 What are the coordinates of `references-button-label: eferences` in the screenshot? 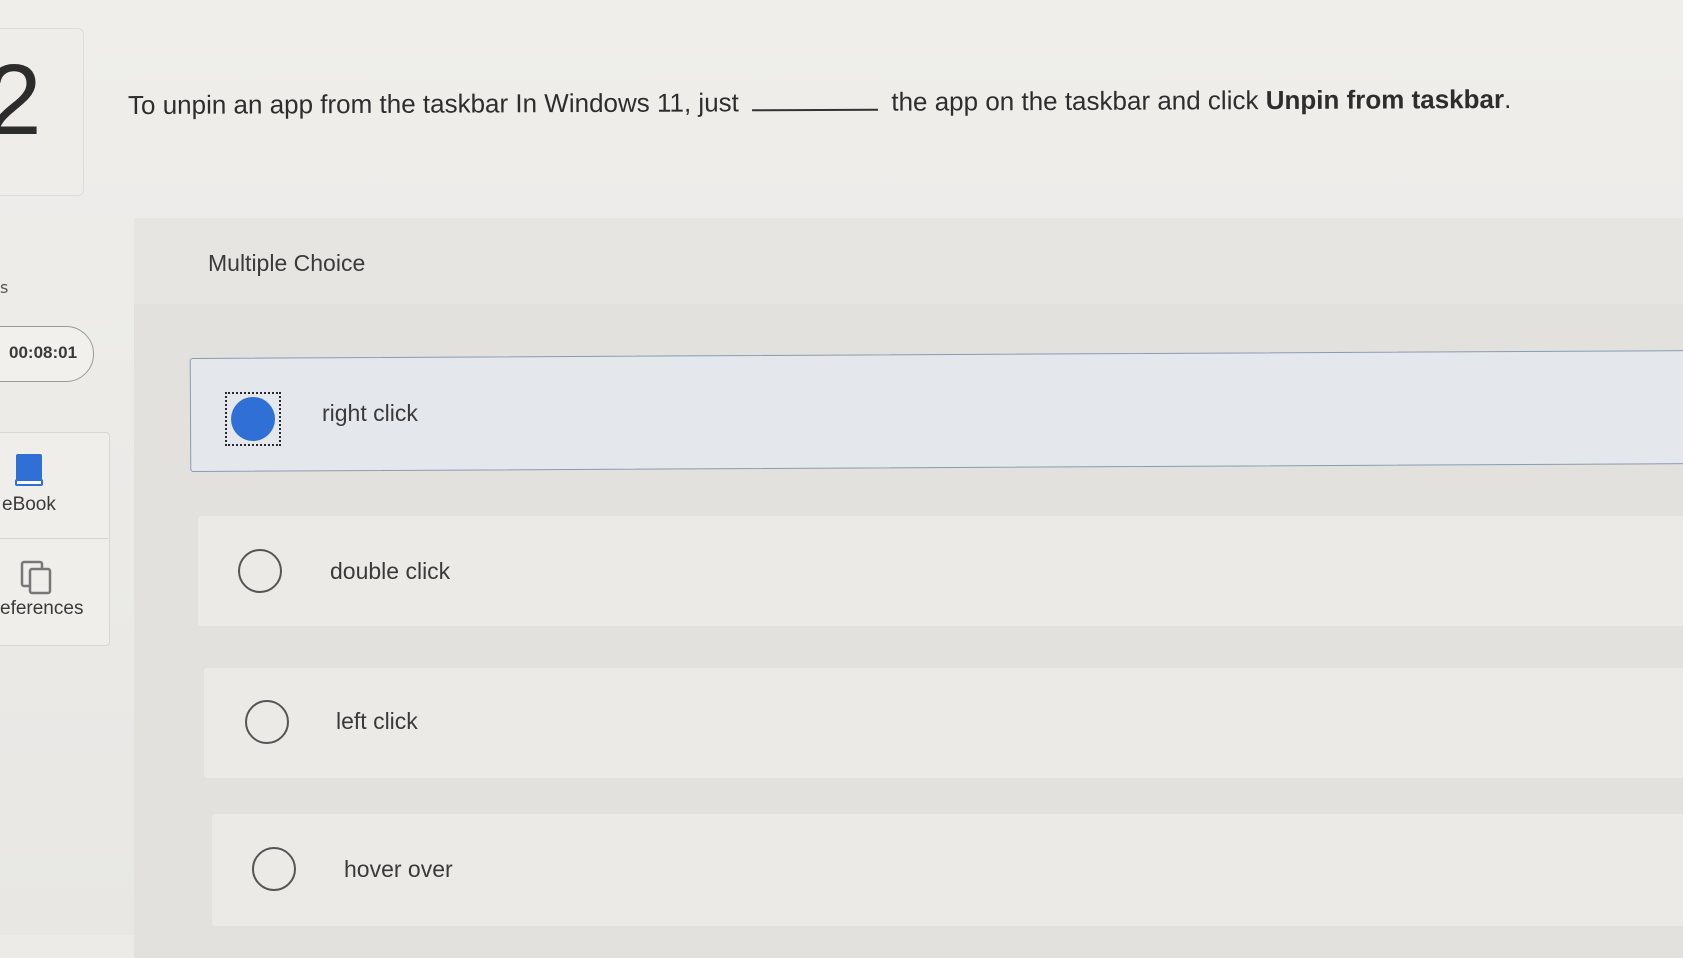 It's located at (41, 609).